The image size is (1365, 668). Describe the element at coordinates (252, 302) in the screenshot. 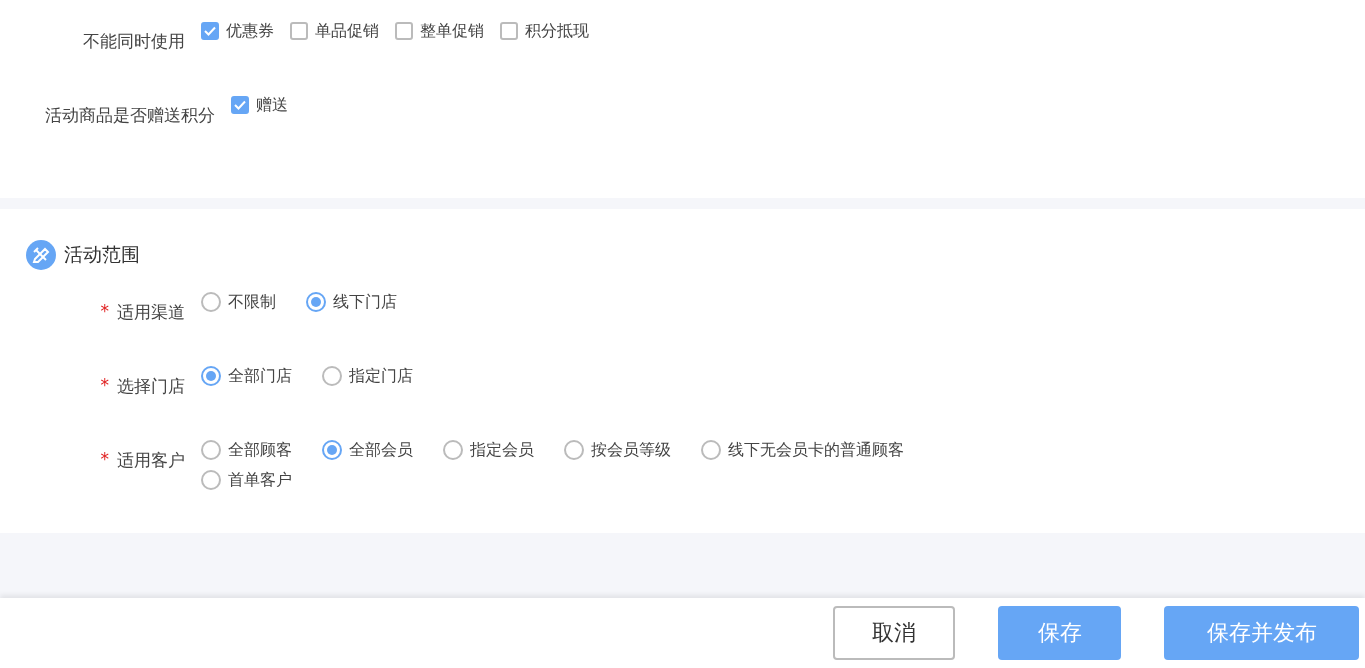

I see `option-label: 不限制` at that location.